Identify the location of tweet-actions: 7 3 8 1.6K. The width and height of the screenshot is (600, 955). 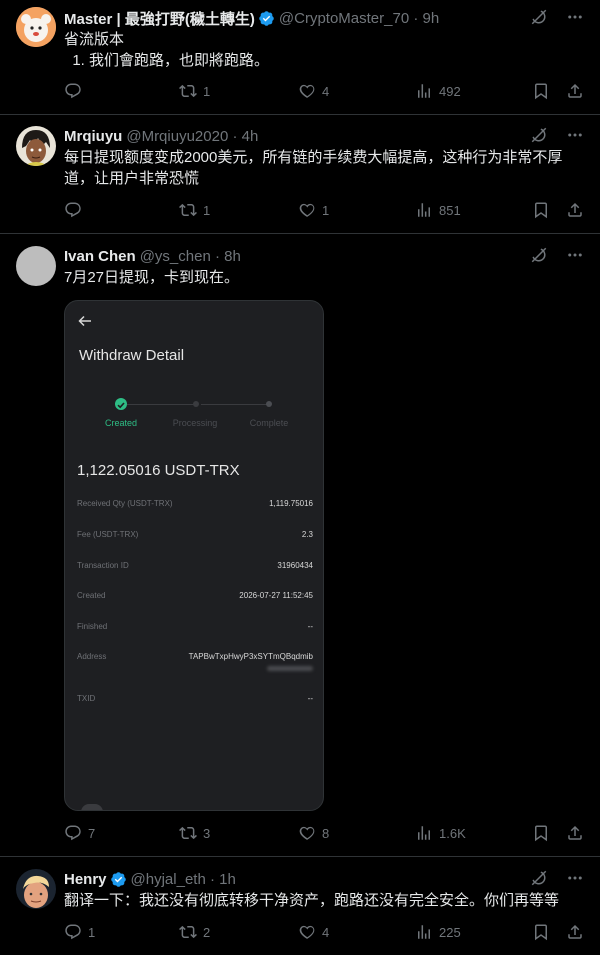
(324, 834).